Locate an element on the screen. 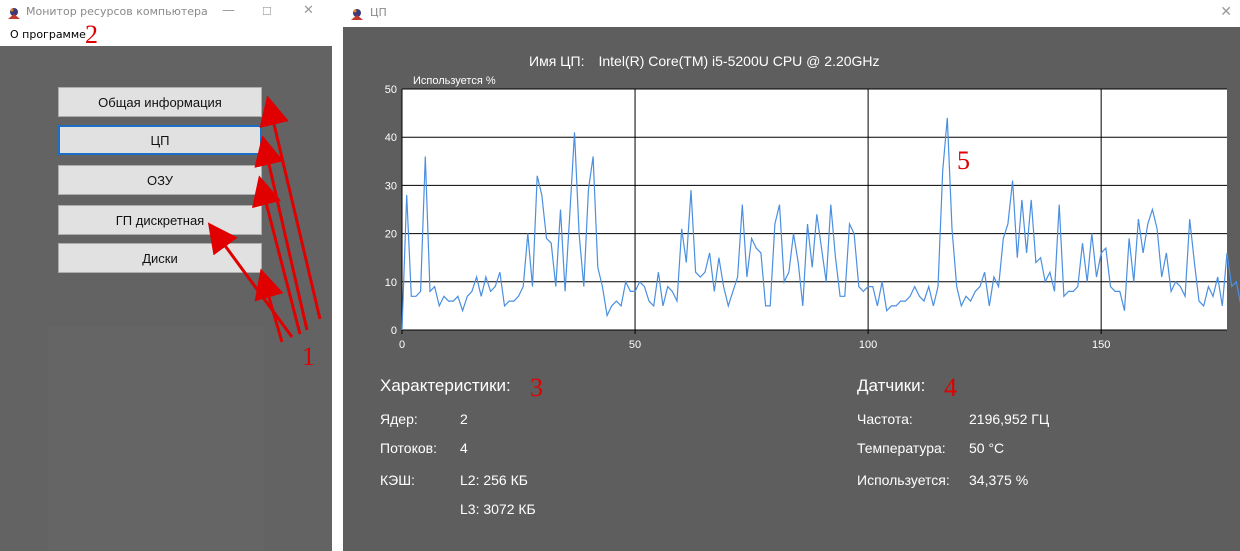  menubar: О программе is located at coordinates (166, 35).